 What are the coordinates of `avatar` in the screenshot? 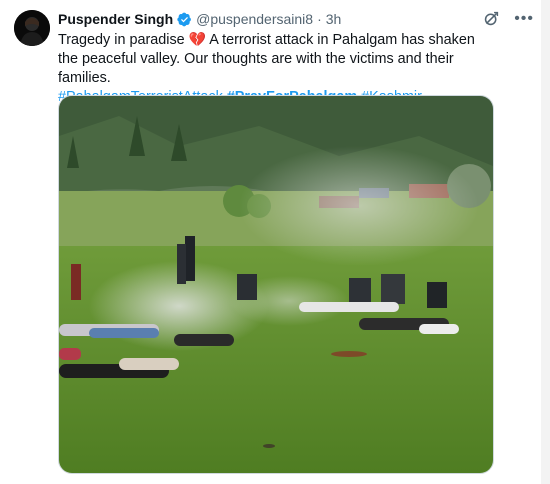 It's located at (32, 28).